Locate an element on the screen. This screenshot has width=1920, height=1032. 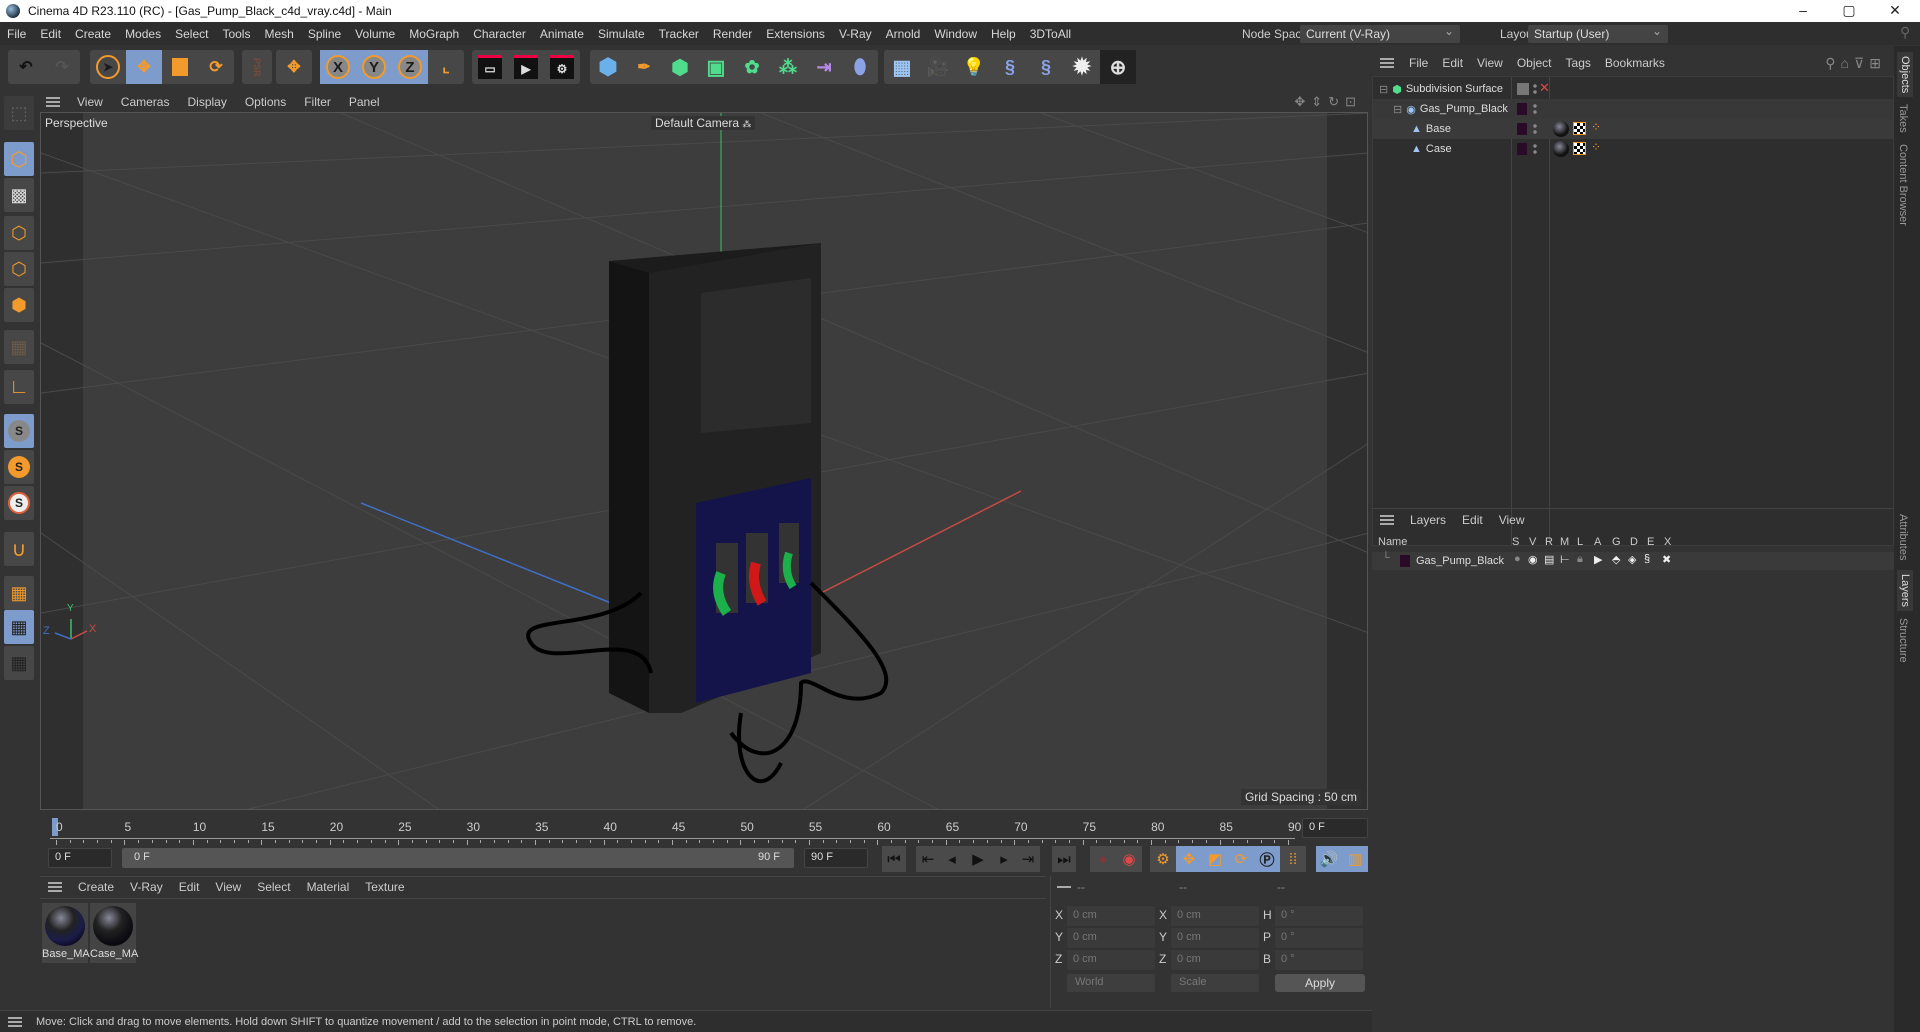
editor-toggle-icon is located at coordinates (1523, 89).